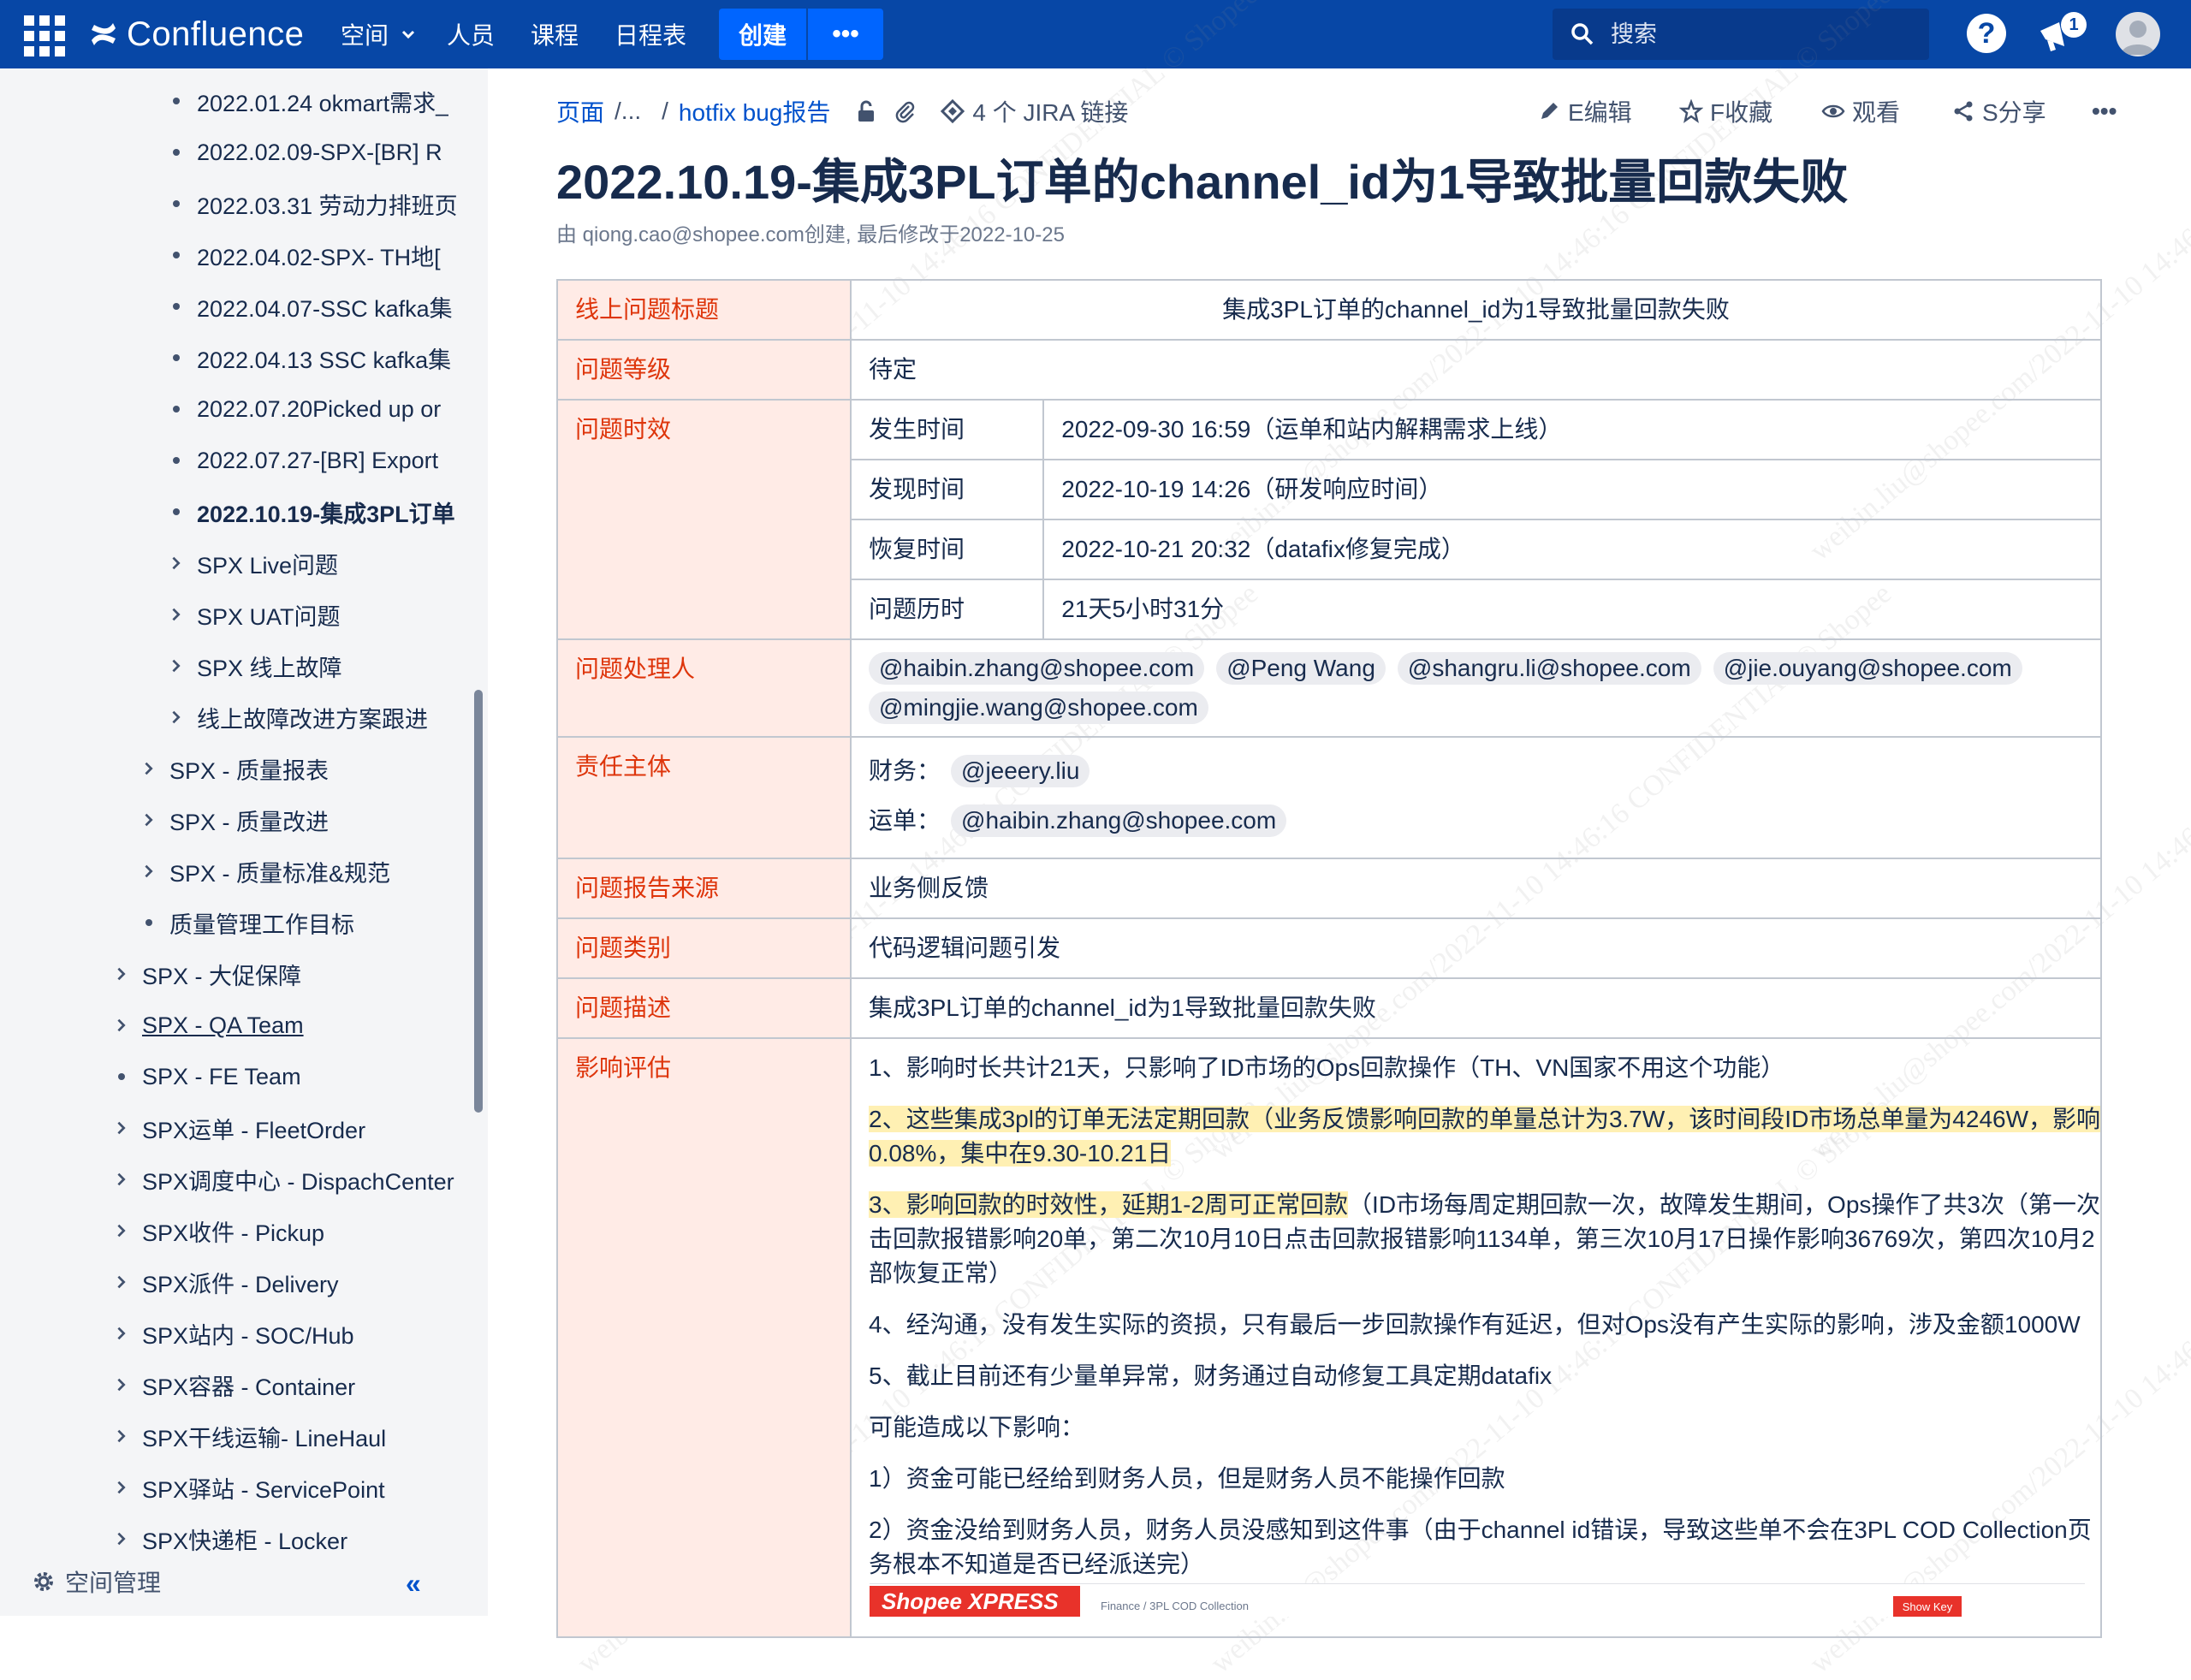  What do you see at coordinates (287, 1076) in the screenshot?
I see `sidebar-tree-item: SPX - FE Team` at bounding box center [287, 1076].